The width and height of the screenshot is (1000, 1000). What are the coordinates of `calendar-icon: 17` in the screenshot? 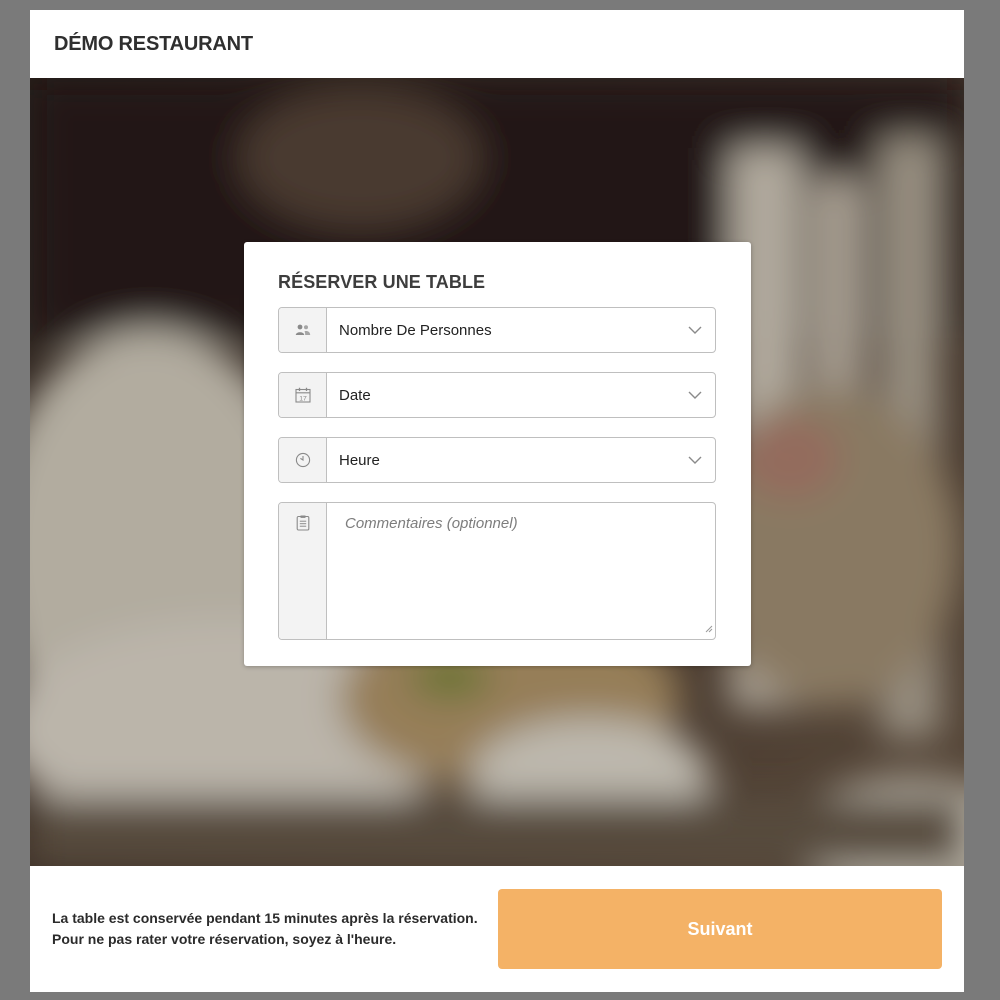 It's located at (303, 395).